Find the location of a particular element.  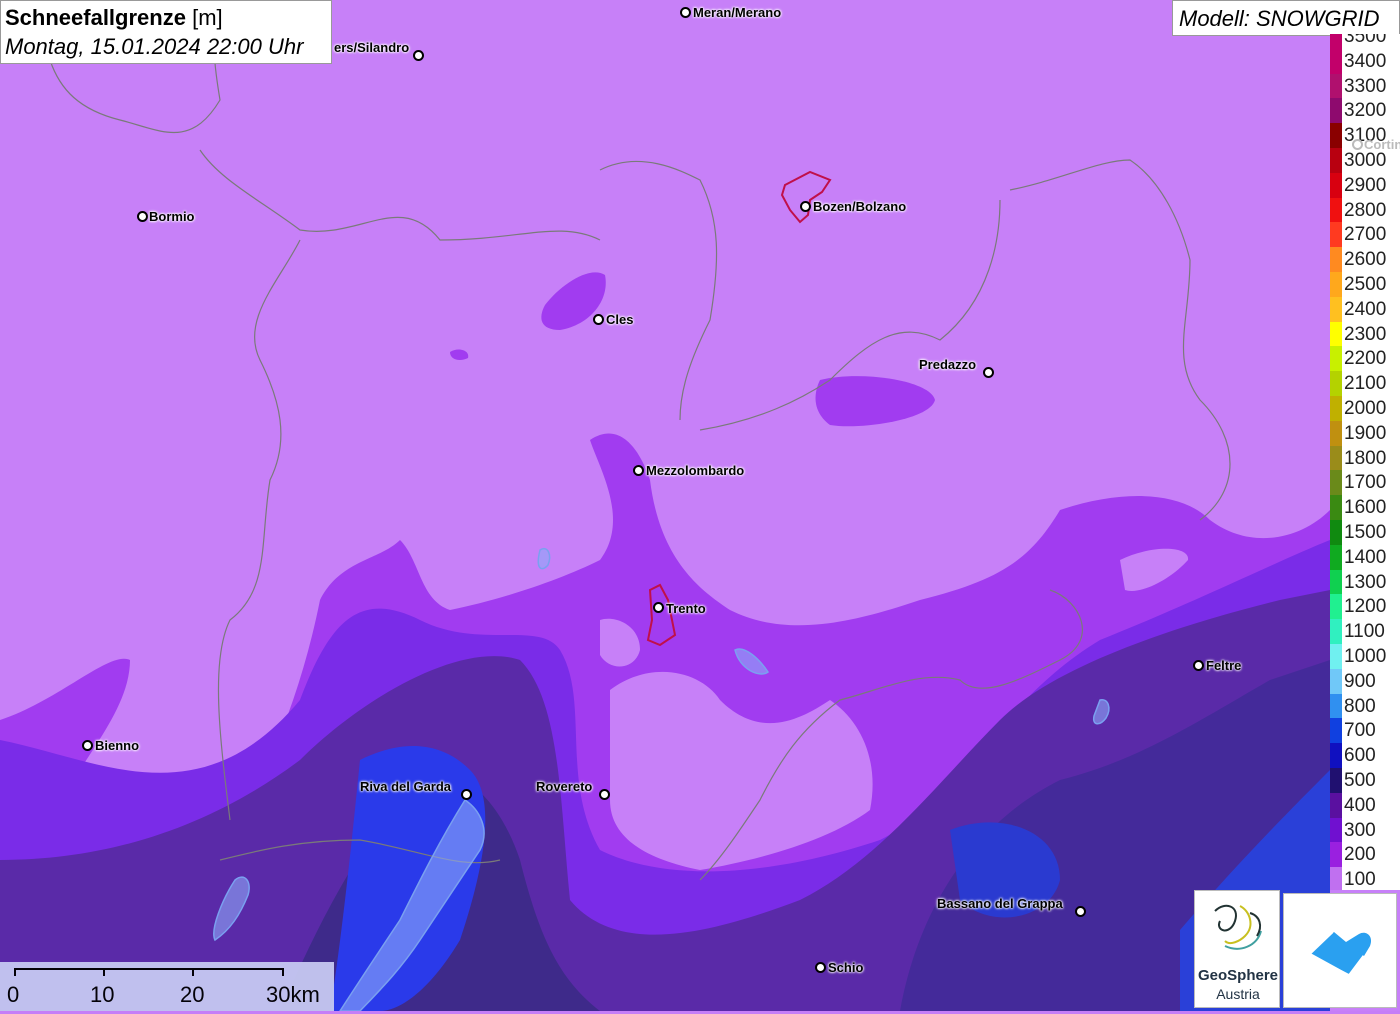

legend-value: 2000 is located at coordinates (1365, 408).